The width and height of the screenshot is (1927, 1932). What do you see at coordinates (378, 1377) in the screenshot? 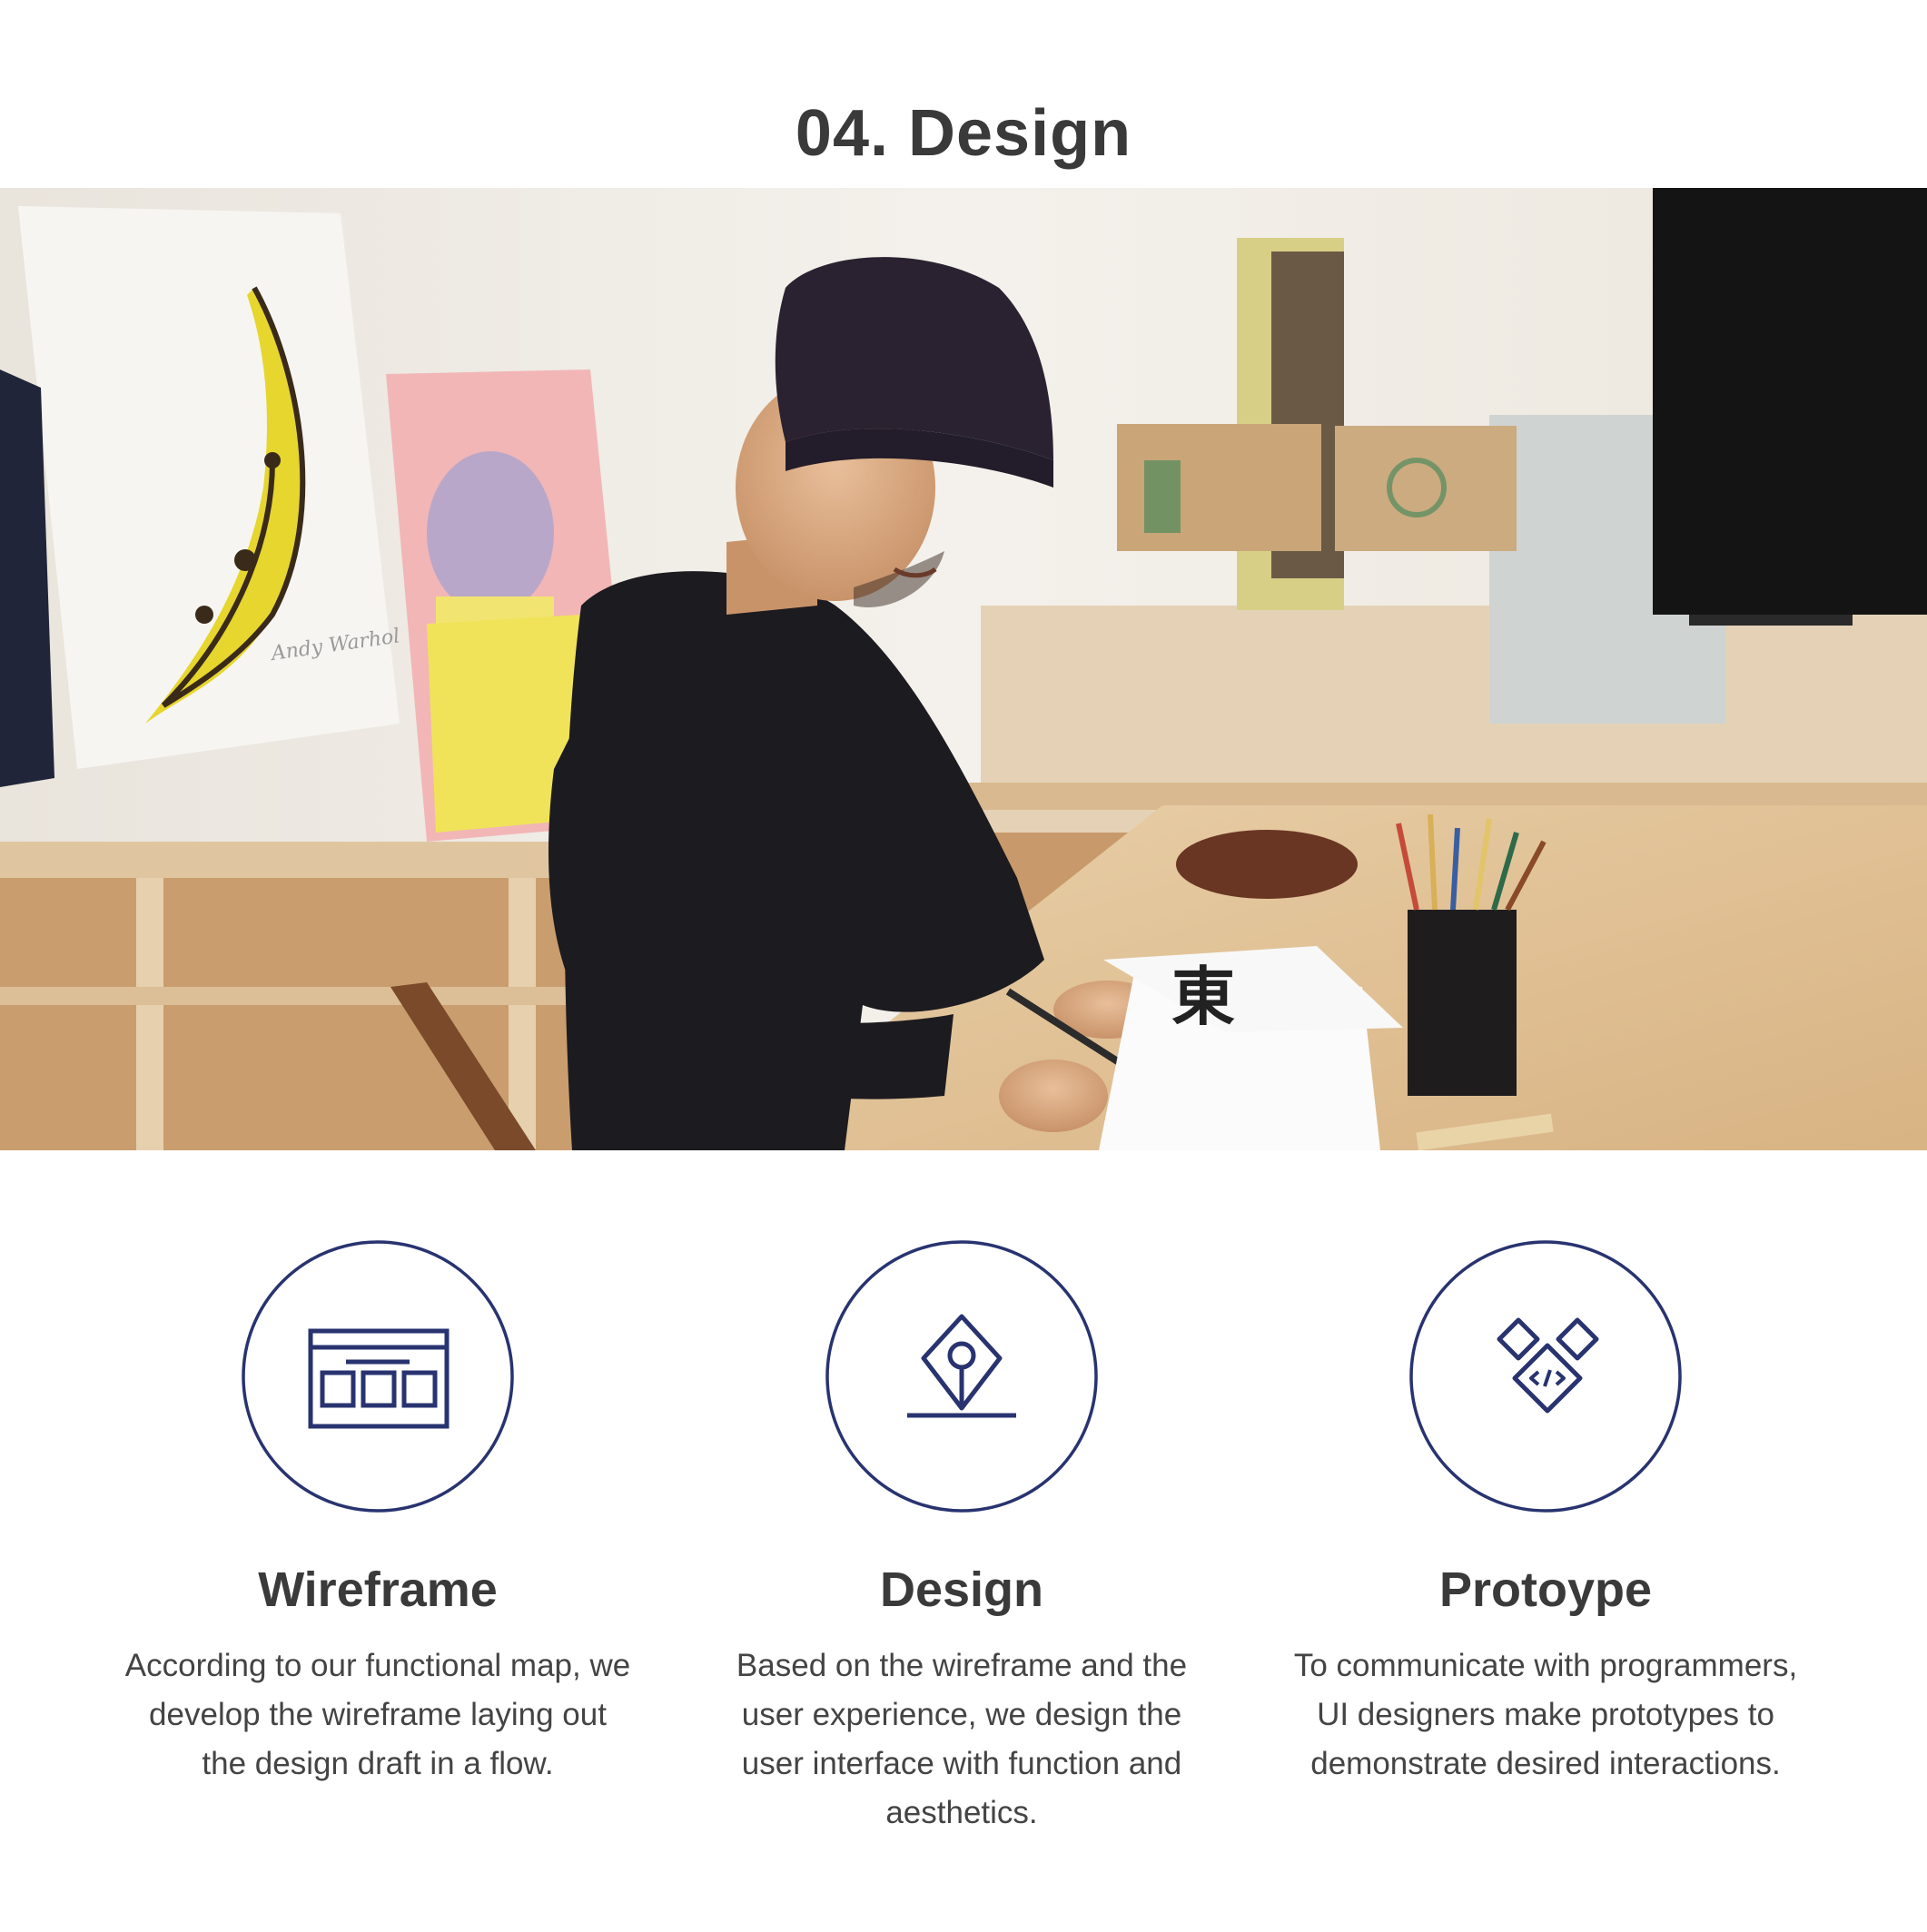
I see `wireframe-icon` at bounding box center [378, 1377].